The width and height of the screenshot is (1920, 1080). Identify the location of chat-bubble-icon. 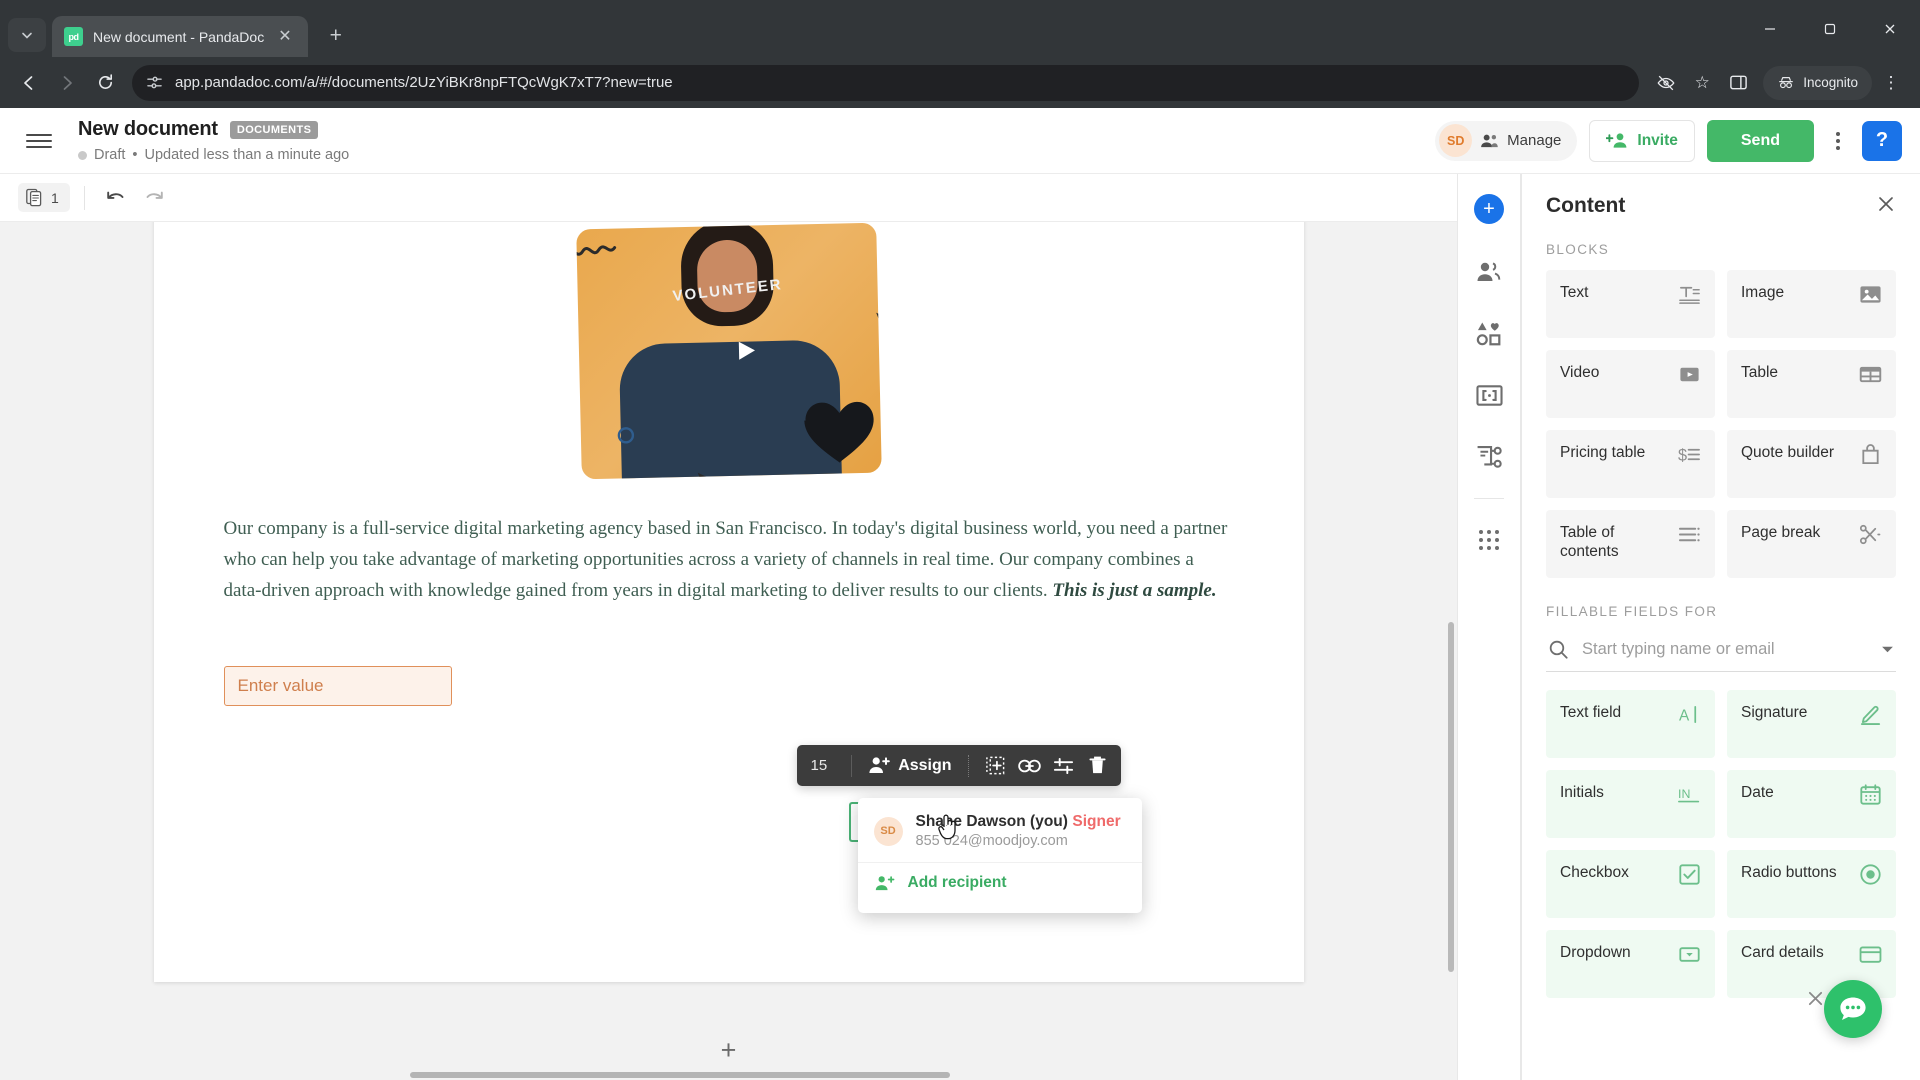
(1853, 1008).